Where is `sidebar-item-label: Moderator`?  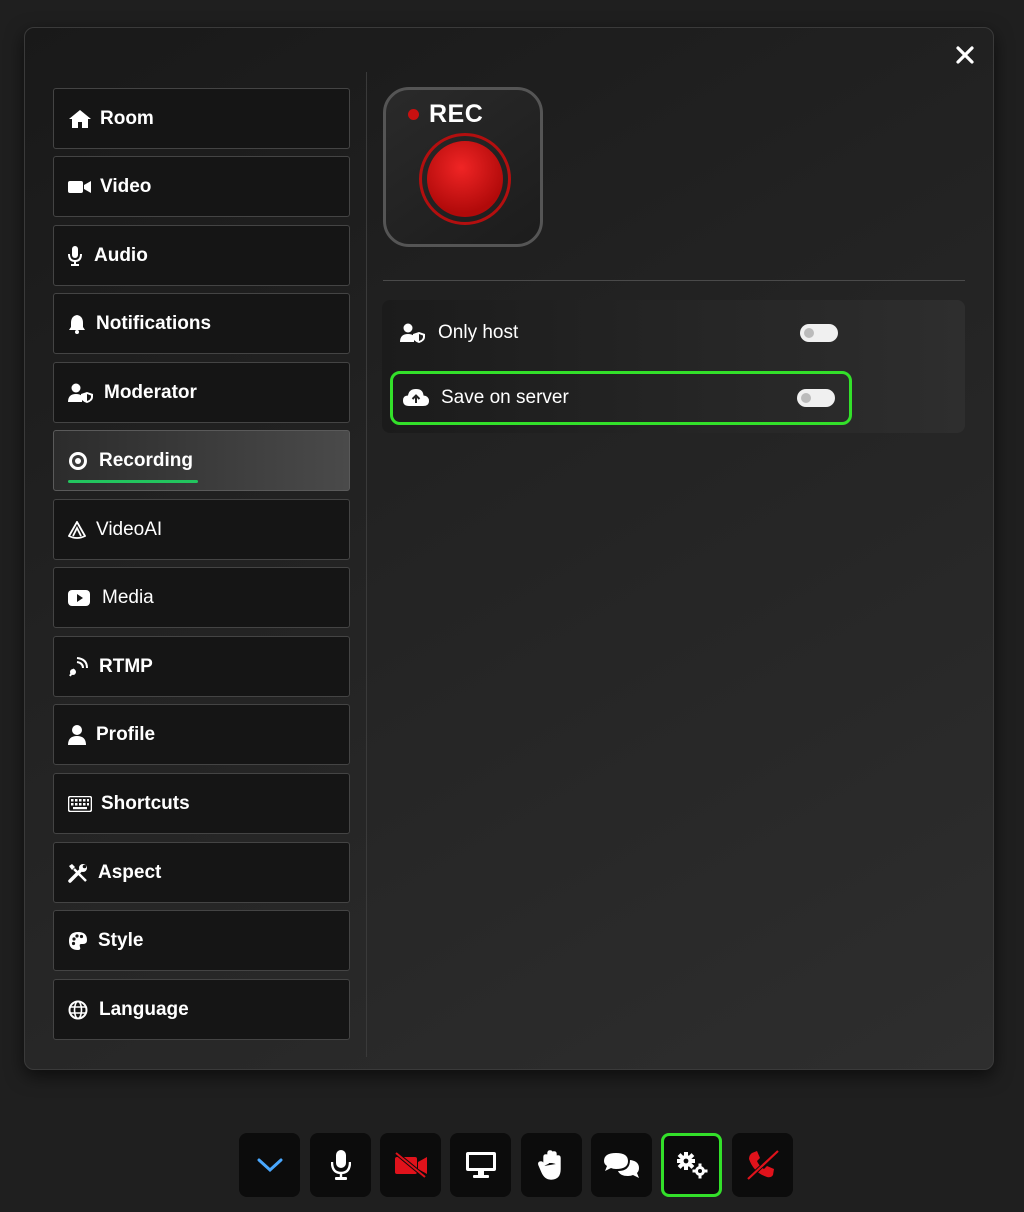
sidebar-item-label: Moderator is located at coordinates (150, 392).